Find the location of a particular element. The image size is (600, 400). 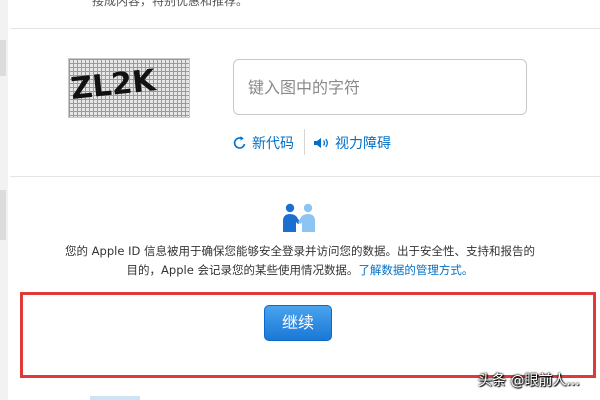

people-handshake-icon is located at coordinates (299, 217).